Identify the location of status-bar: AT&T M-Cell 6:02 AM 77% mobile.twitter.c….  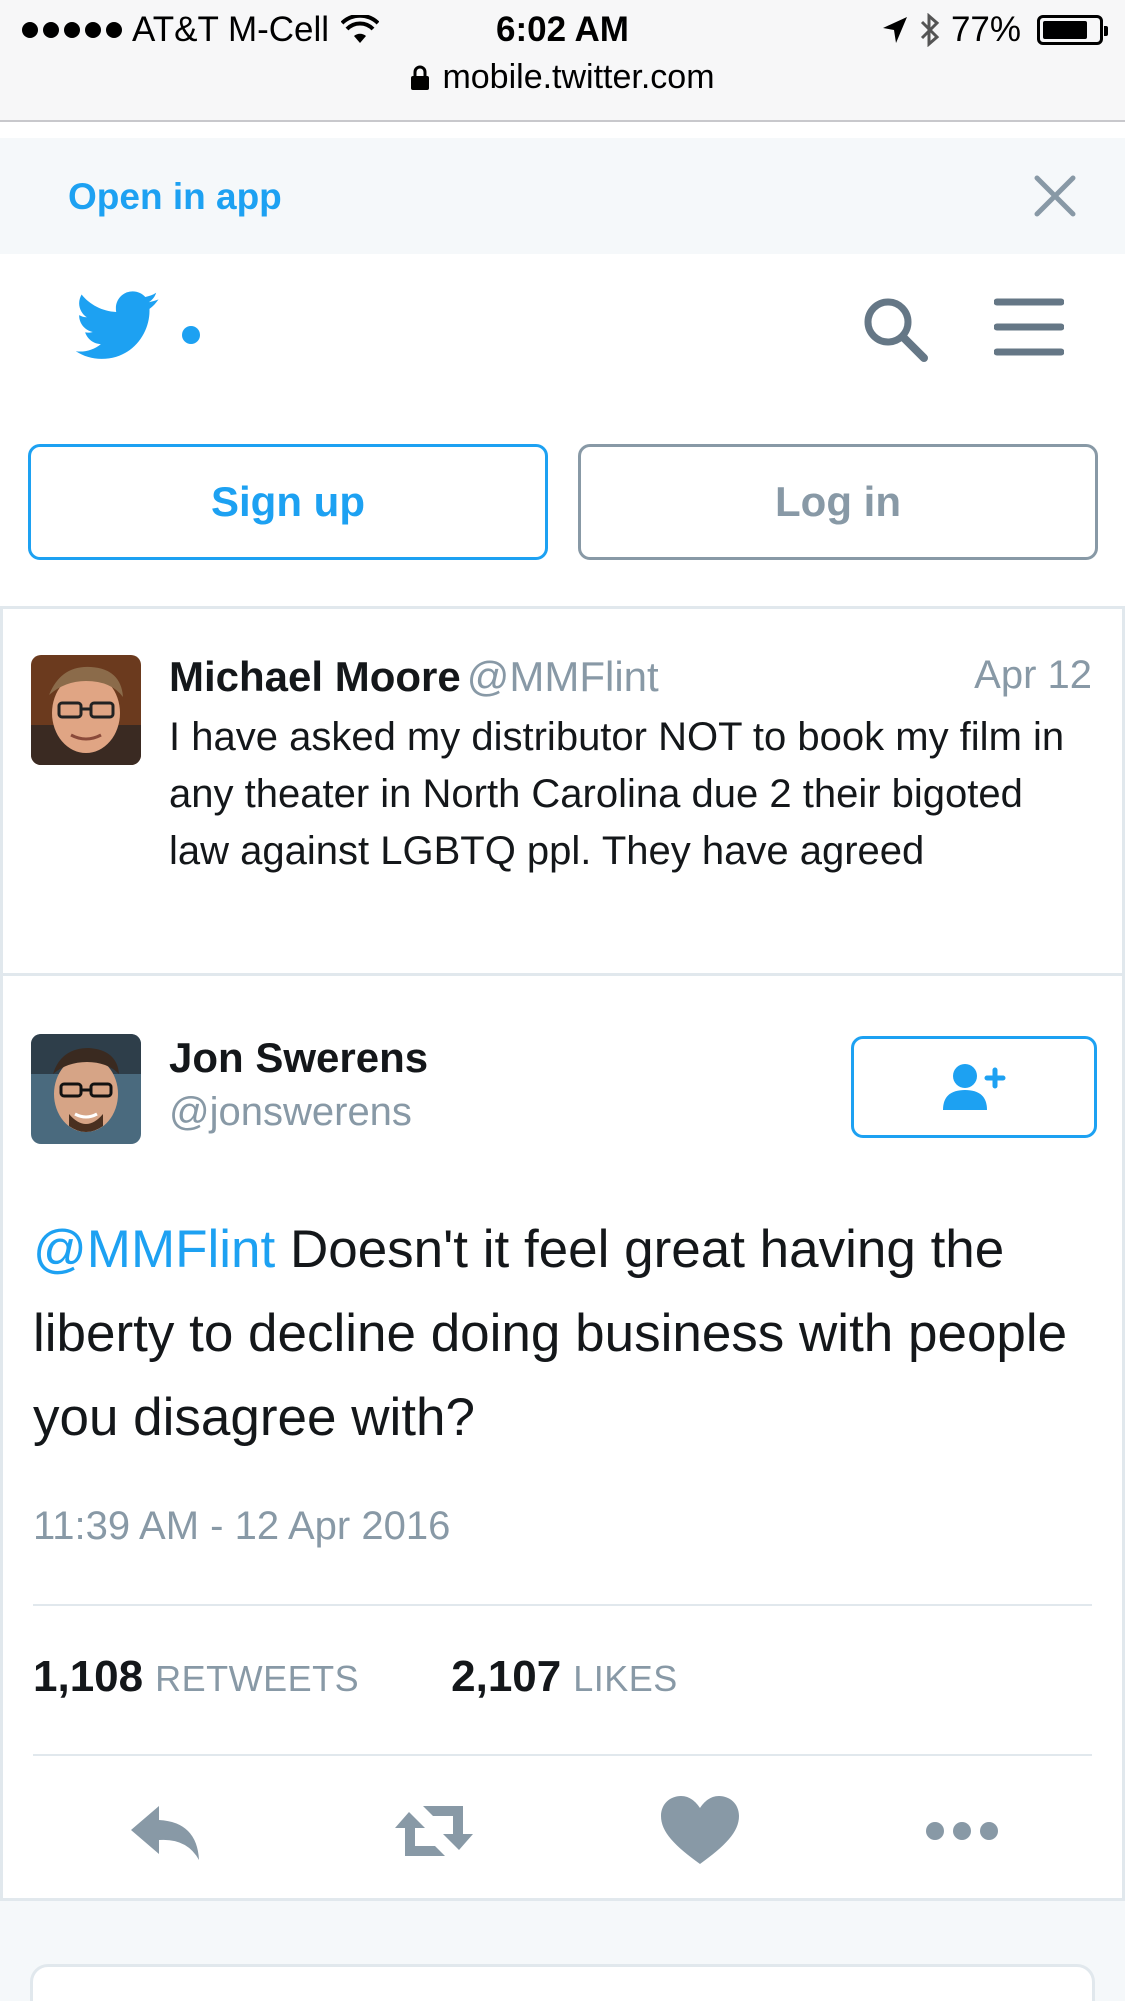
(562, 60).